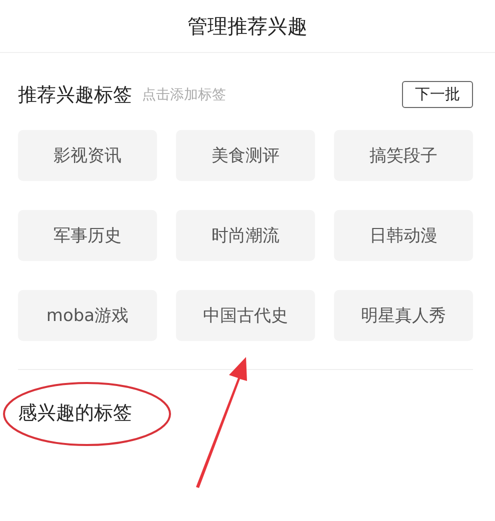 The image size is (495, 521). Describe the element at coordinates (245, 155) in the screenshot. I see `interest-tag: 美食测评` at that location.